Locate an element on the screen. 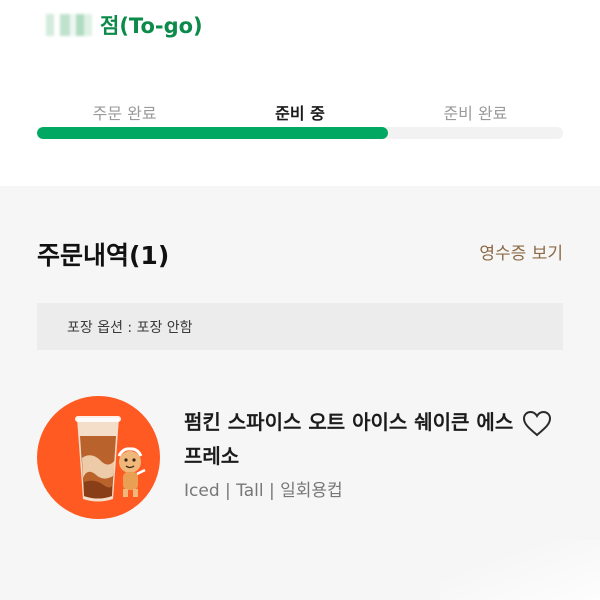 The width and height of the screenshot is (600, 600). step-preparing: 준비 중 is located at coordinates (300, 113).